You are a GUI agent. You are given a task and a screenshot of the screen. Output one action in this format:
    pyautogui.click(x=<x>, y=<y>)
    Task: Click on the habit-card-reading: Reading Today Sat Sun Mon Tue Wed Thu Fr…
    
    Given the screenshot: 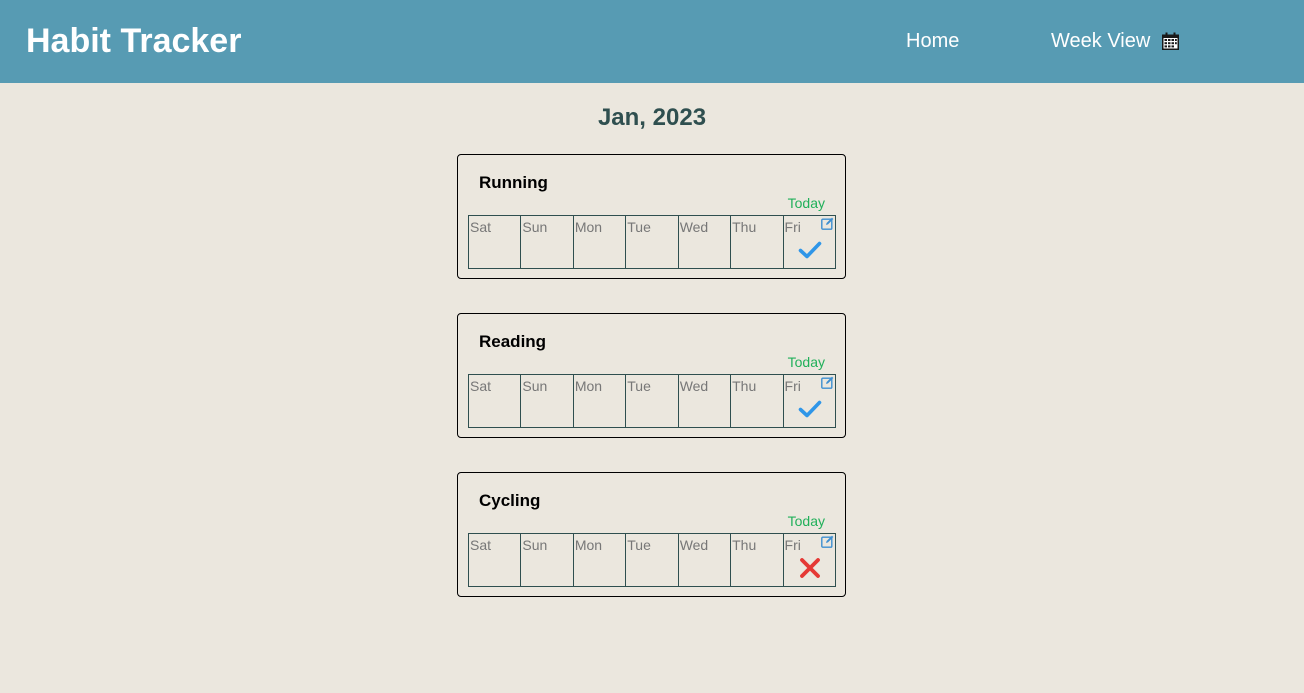 What is the action you would take?
    pyautogui.click(x=651, y=375)
    